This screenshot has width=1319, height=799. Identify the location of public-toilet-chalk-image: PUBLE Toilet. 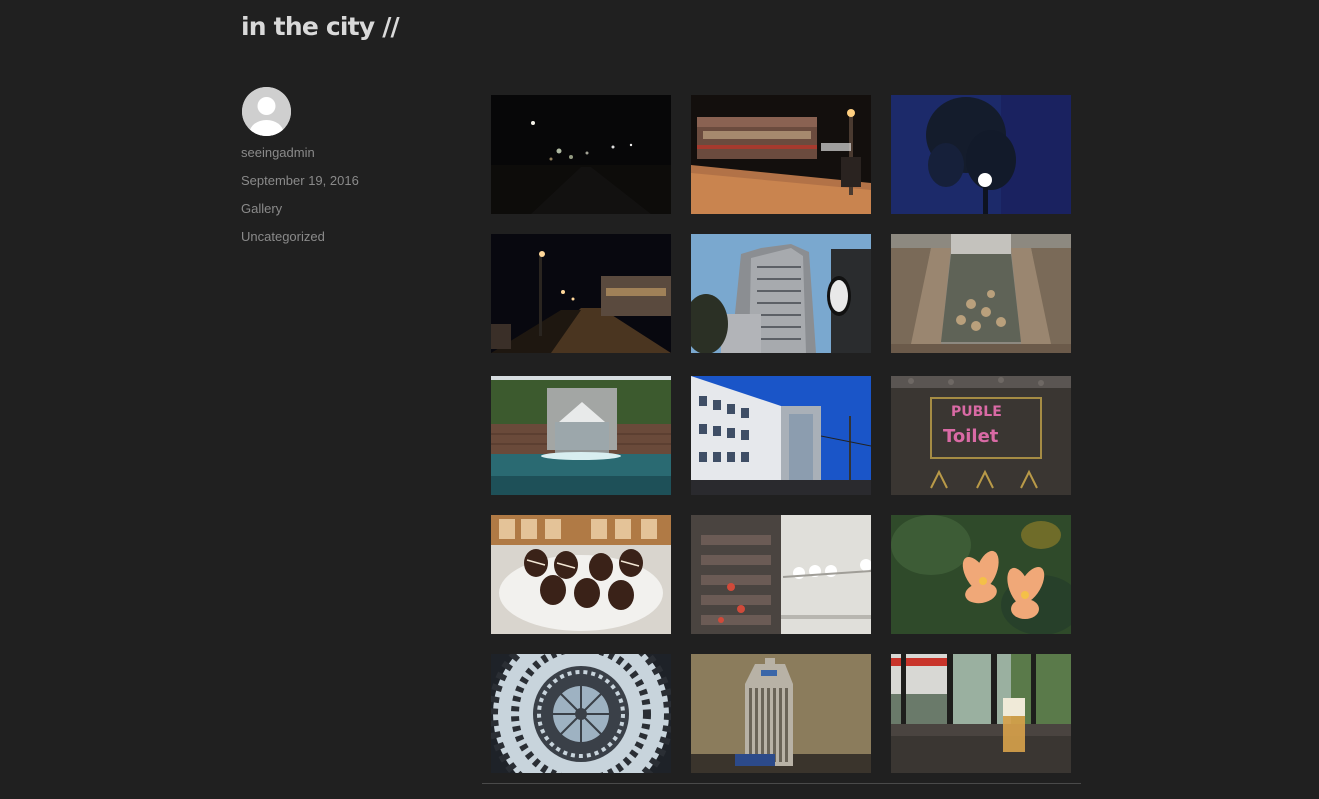
(981, 435).